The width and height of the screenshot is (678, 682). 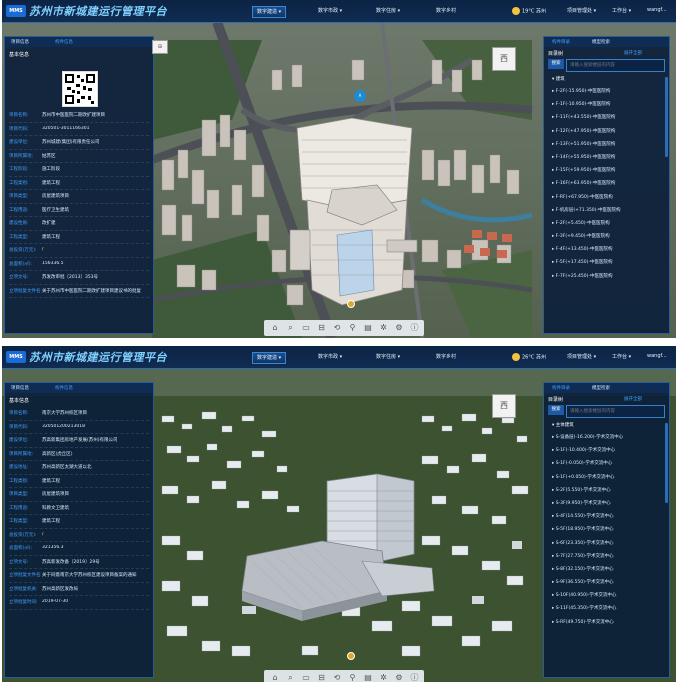 What do you see at coordinates (608, 117) in the screenshot?
I see `tree-item: ▸ F-11F(+43.550)-中医医院构` at bounding box center [608, 117].